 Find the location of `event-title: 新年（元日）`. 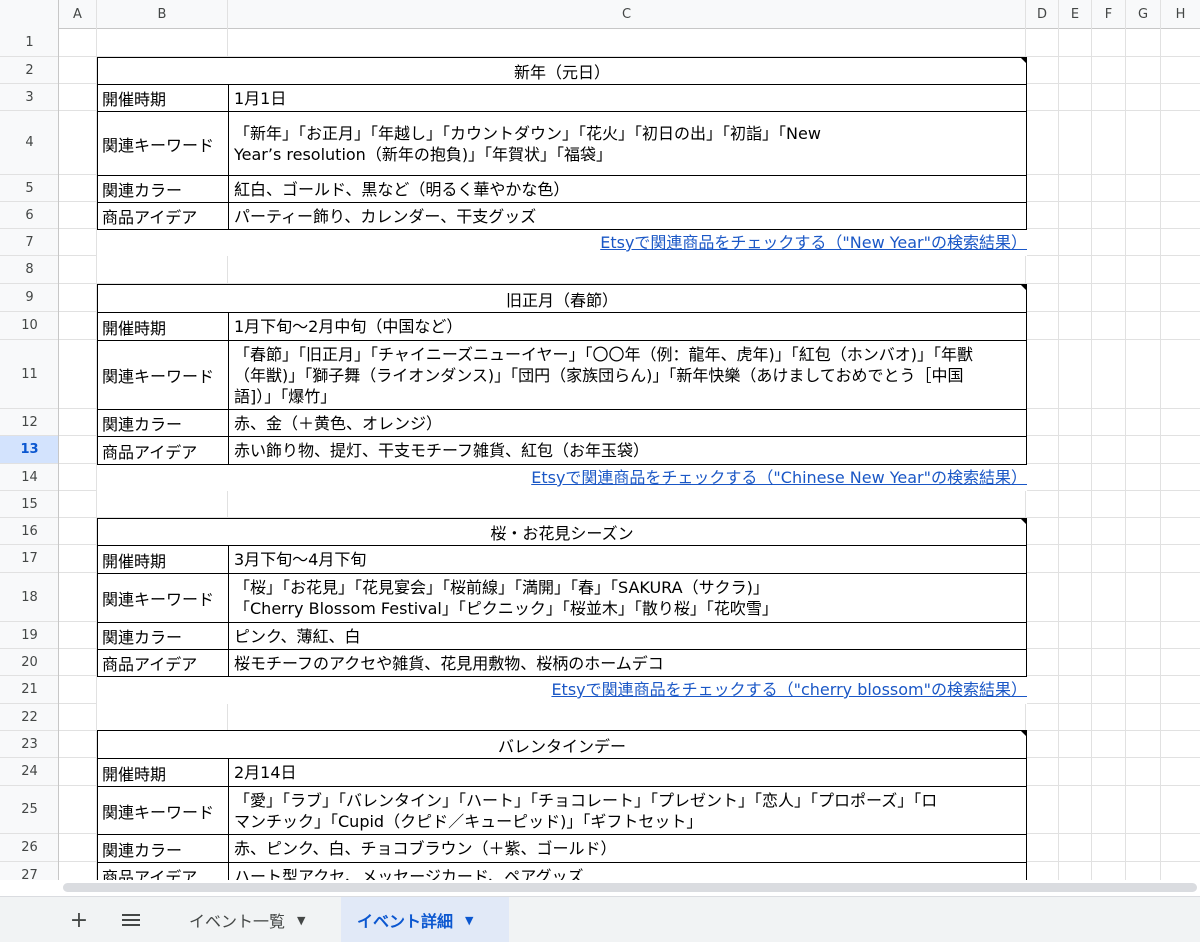

event-title: 新年（元日） is located at coordinates (561, 72).